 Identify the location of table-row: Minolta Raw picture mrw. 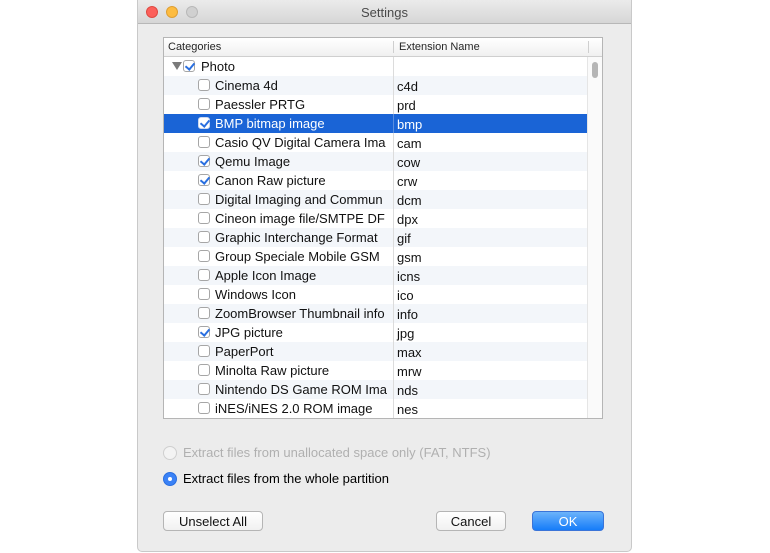
(376, 370).